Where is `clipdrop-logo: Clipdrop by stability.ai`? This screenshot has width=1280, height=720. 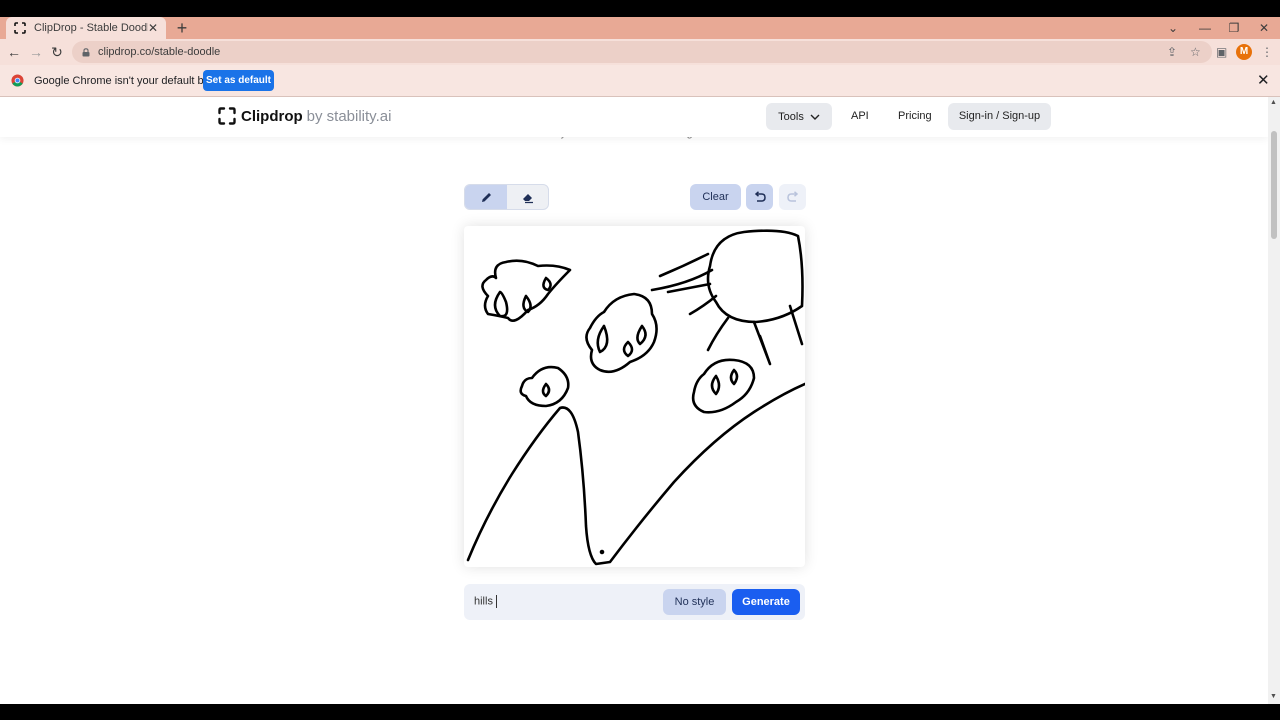 clipdrop-logo: Clipdrop by stability.ai is located at coordinates (304, 116).